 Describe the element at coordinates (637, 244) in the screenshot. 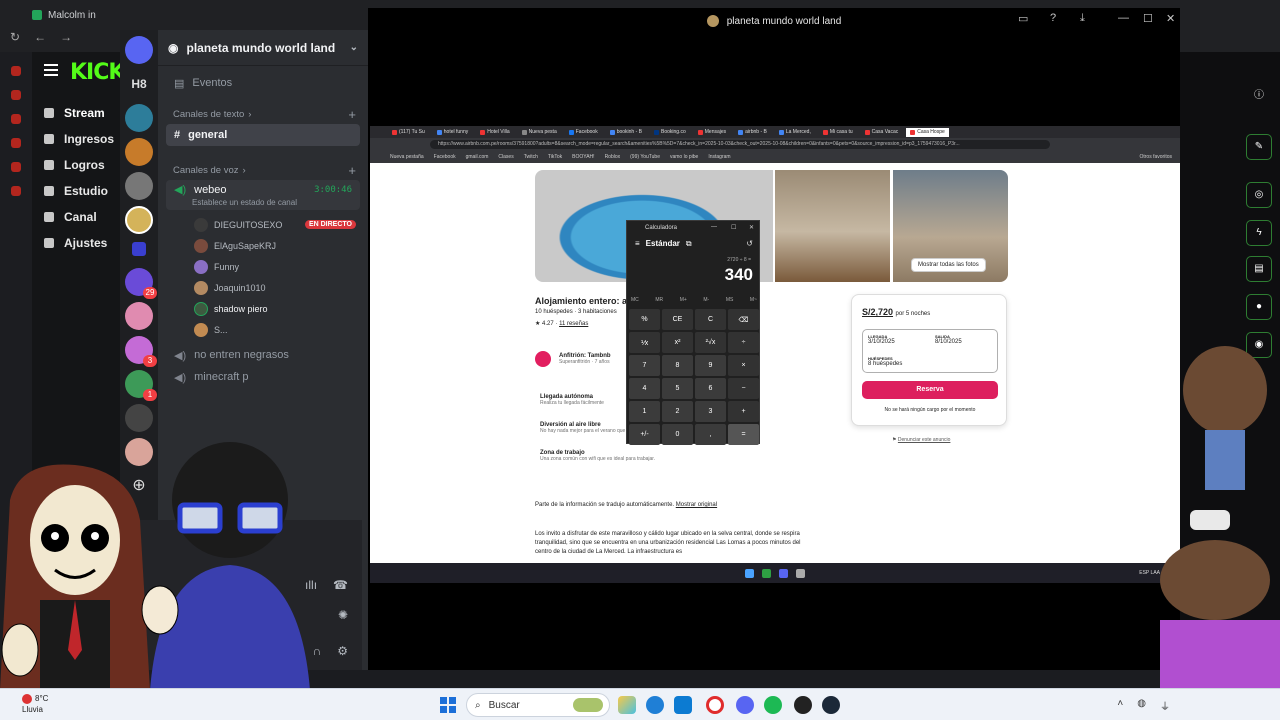

I see `menu-icon: ≡` at that location.